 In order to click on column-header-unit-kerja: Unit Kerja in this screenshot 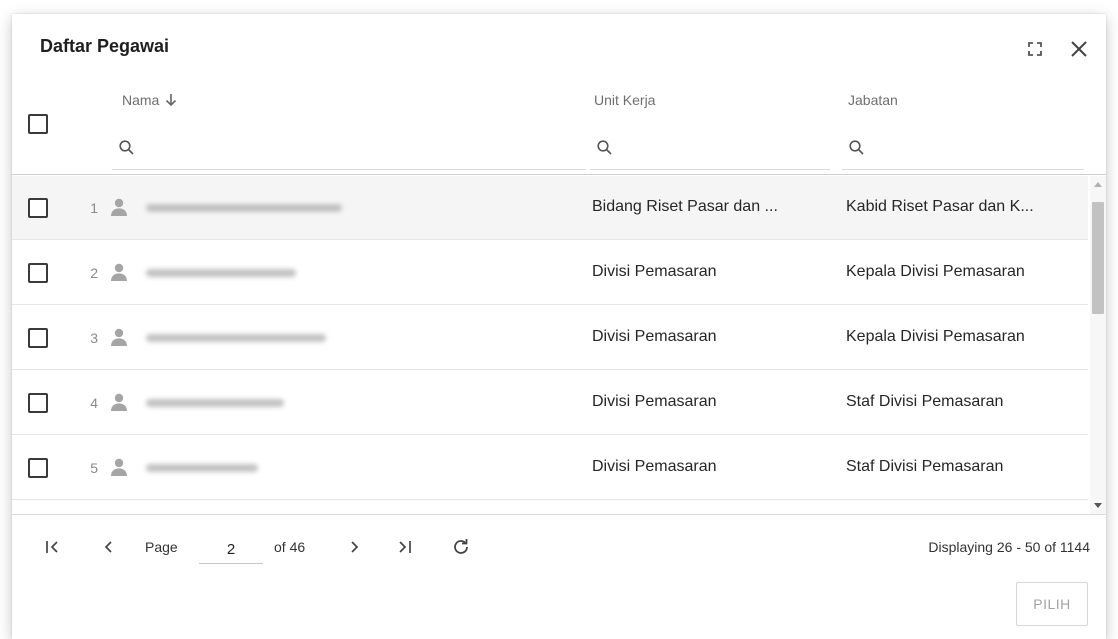, I will do `click(624, 100)`.